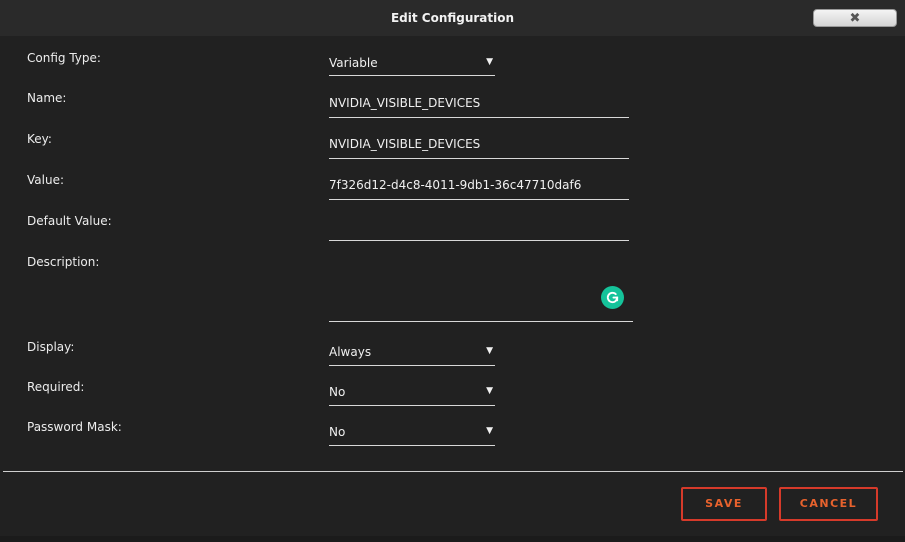 This screenshot has height=542, width=905. I want to click on description-label: Description:, so click(63, 262).